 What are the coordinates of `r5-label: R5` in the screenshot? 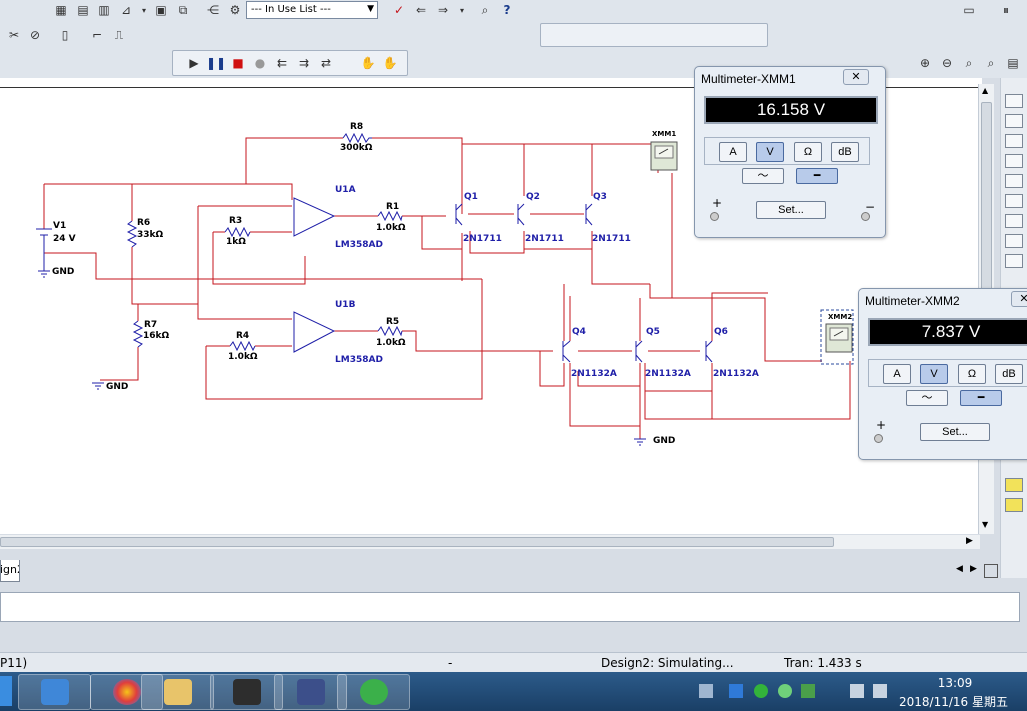 It's located at (392, 322).